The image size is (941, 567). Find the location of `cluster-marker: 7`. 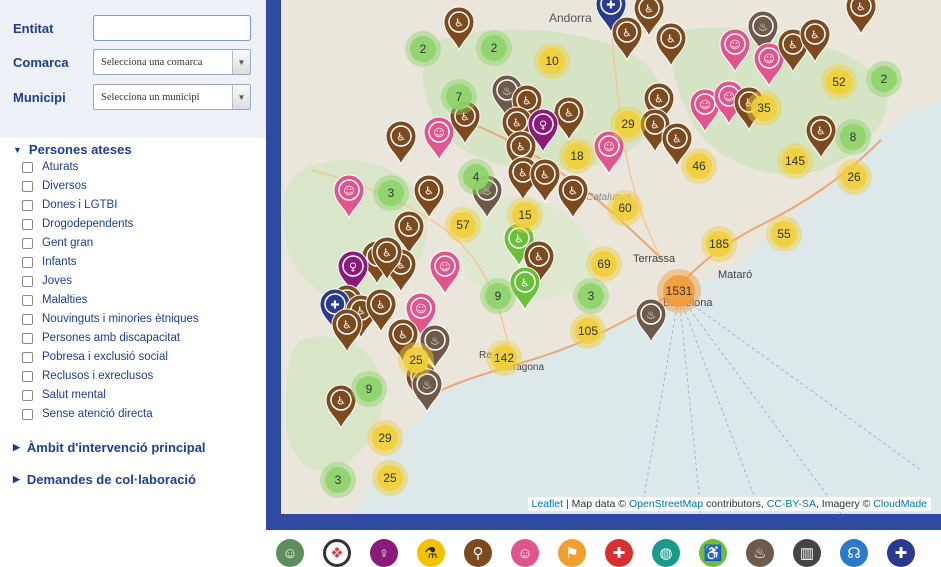

cluster-marker: 7 is located at coordinates (459, 97).